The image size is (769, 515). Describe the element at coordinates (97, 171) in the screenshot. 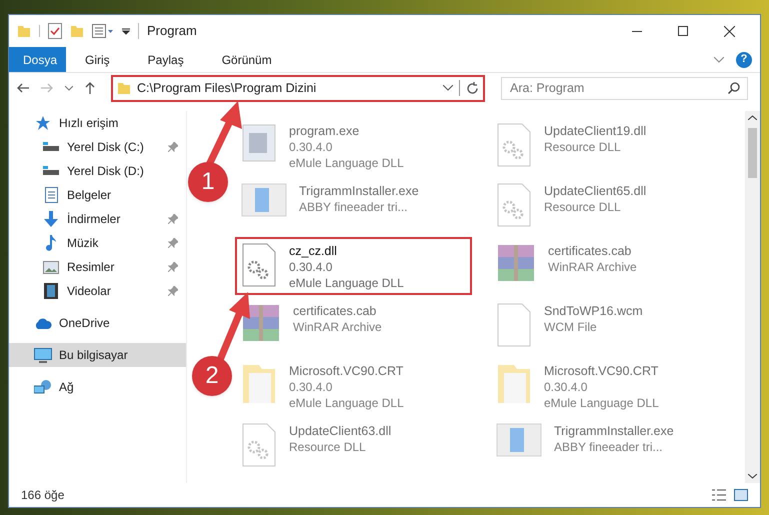

I see `sidebar-item: Yerel Disk (D:)` at that location.